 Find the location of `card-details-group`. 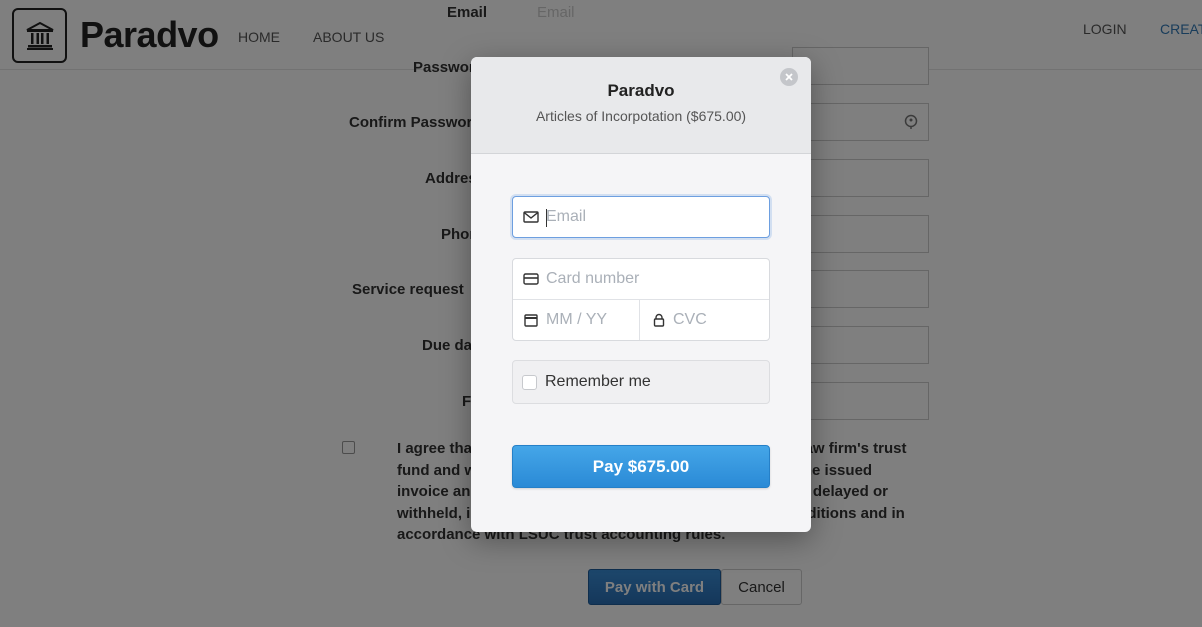

card-details-group is located at coordinates (641, 299).